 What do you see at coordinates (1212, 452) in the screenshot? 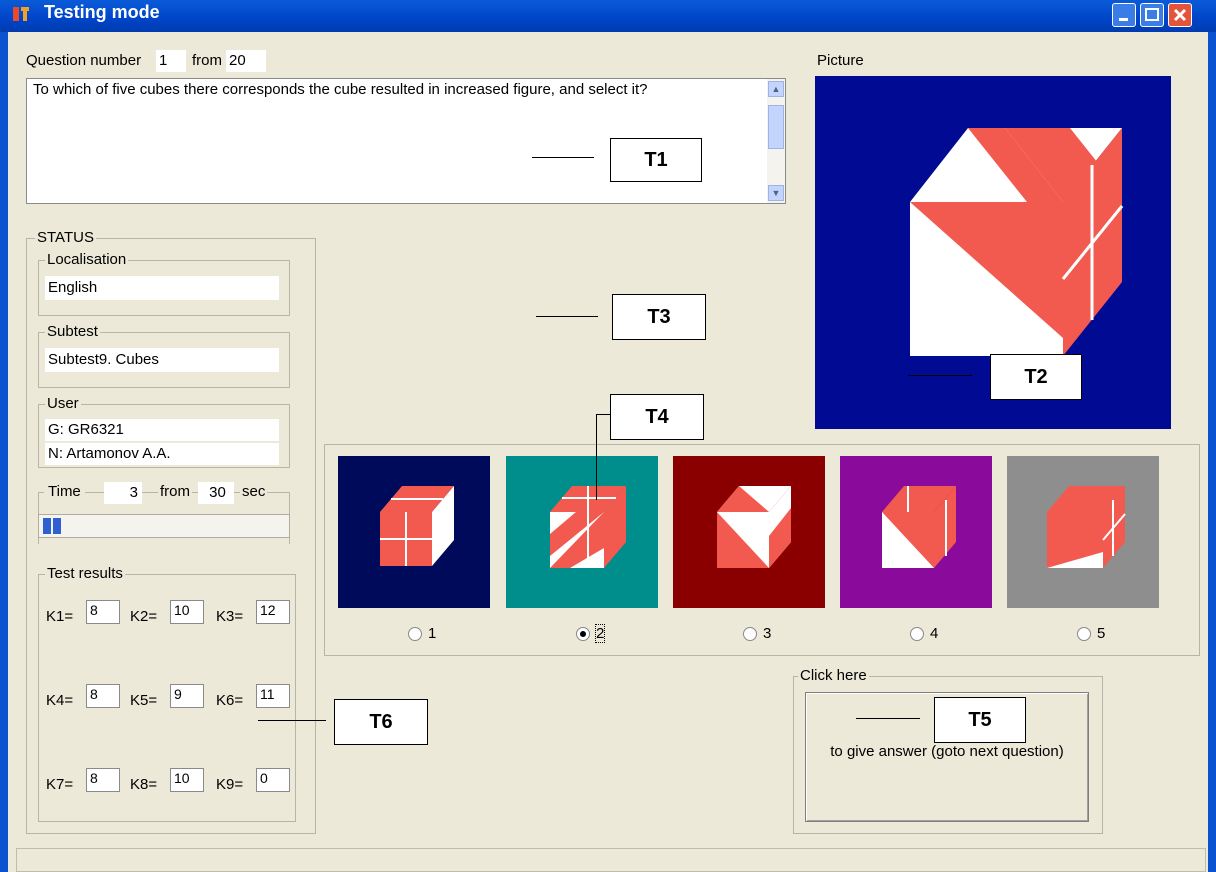
I see `window-frame-right` at bounding box center [1212, 452].